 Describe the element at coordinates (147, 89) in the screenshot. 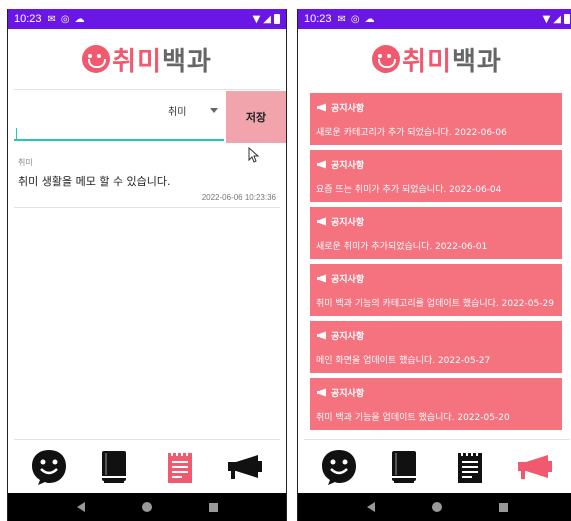

I see `header-divider` at that location.